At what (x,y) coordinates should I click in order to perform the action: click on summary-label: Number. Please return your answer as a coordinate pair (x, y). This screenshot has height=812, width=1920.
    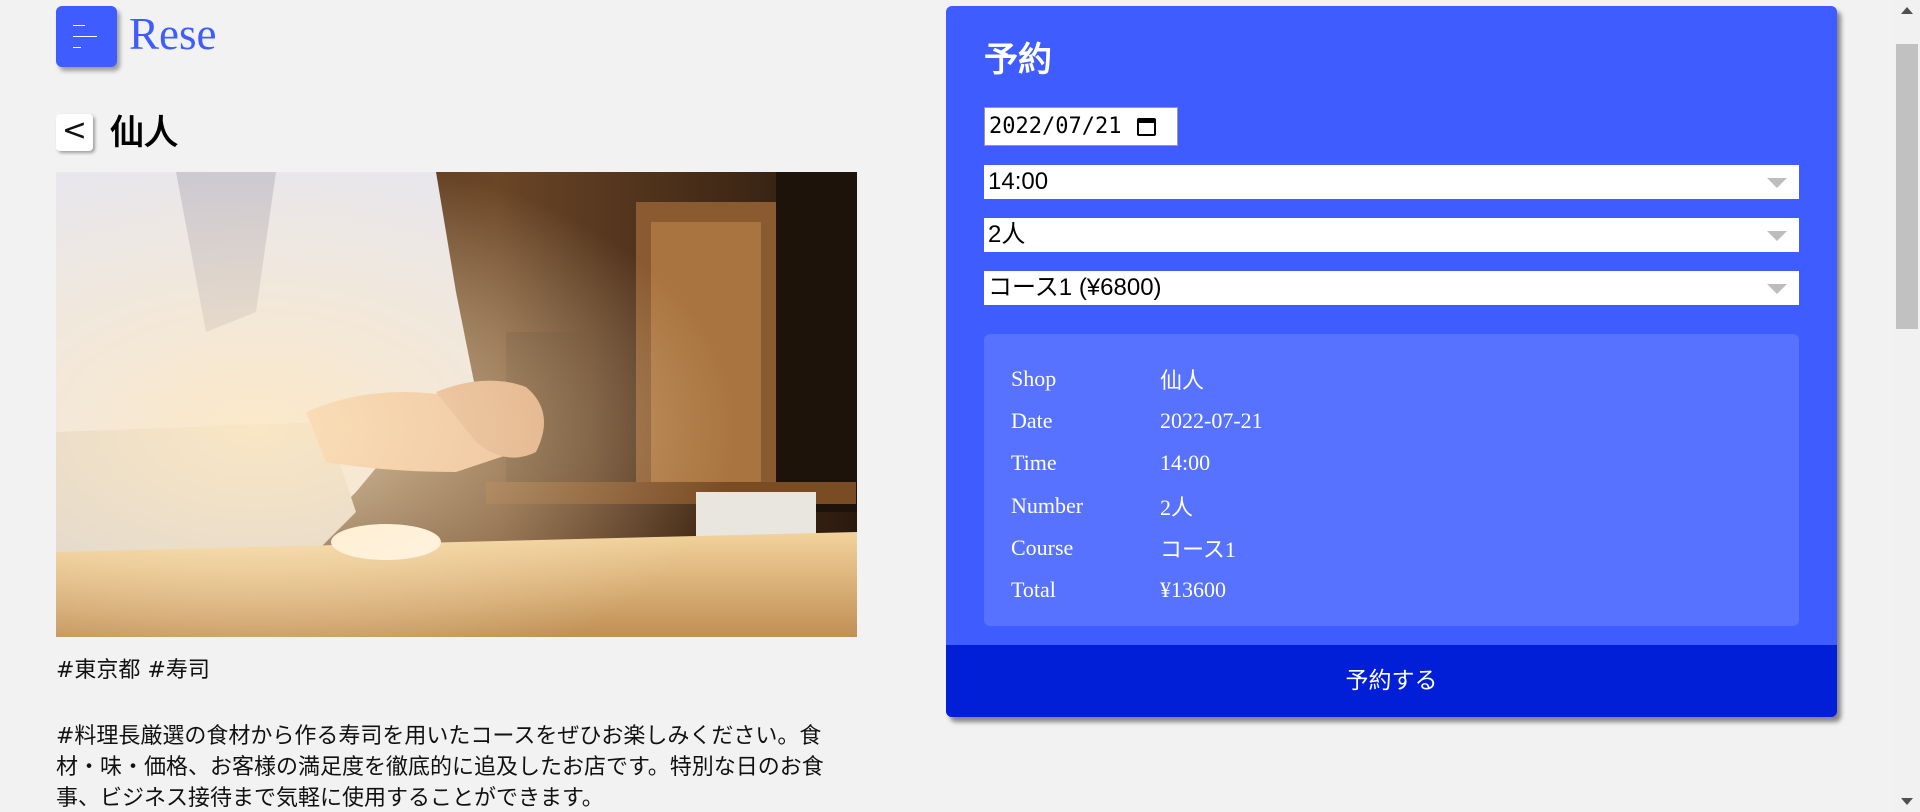
    Looking at the image, I should click on (1047, 505).